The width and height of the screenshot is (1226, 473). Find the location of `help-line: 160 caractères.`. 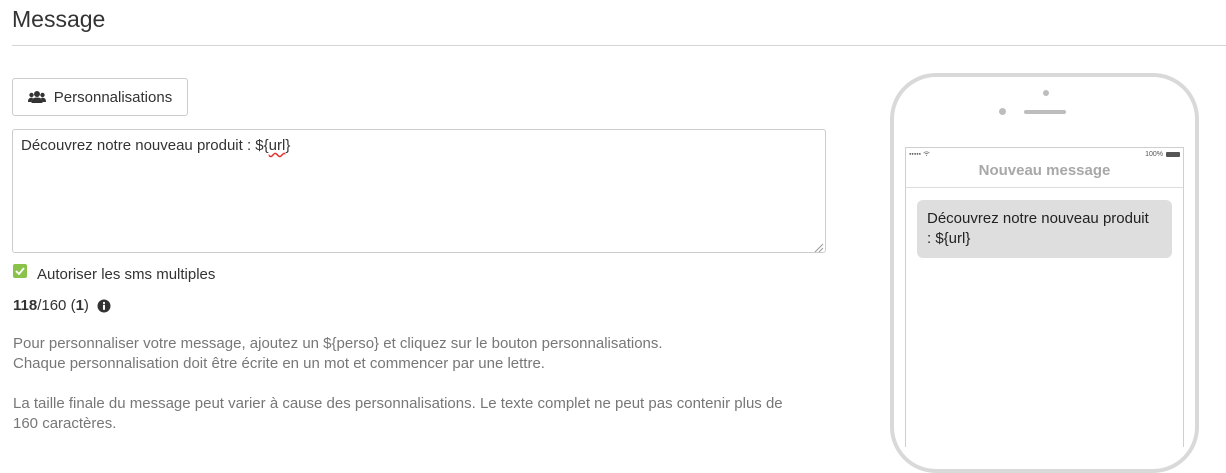

help-line: 160 caractères. is located at coordinates (65, 423).